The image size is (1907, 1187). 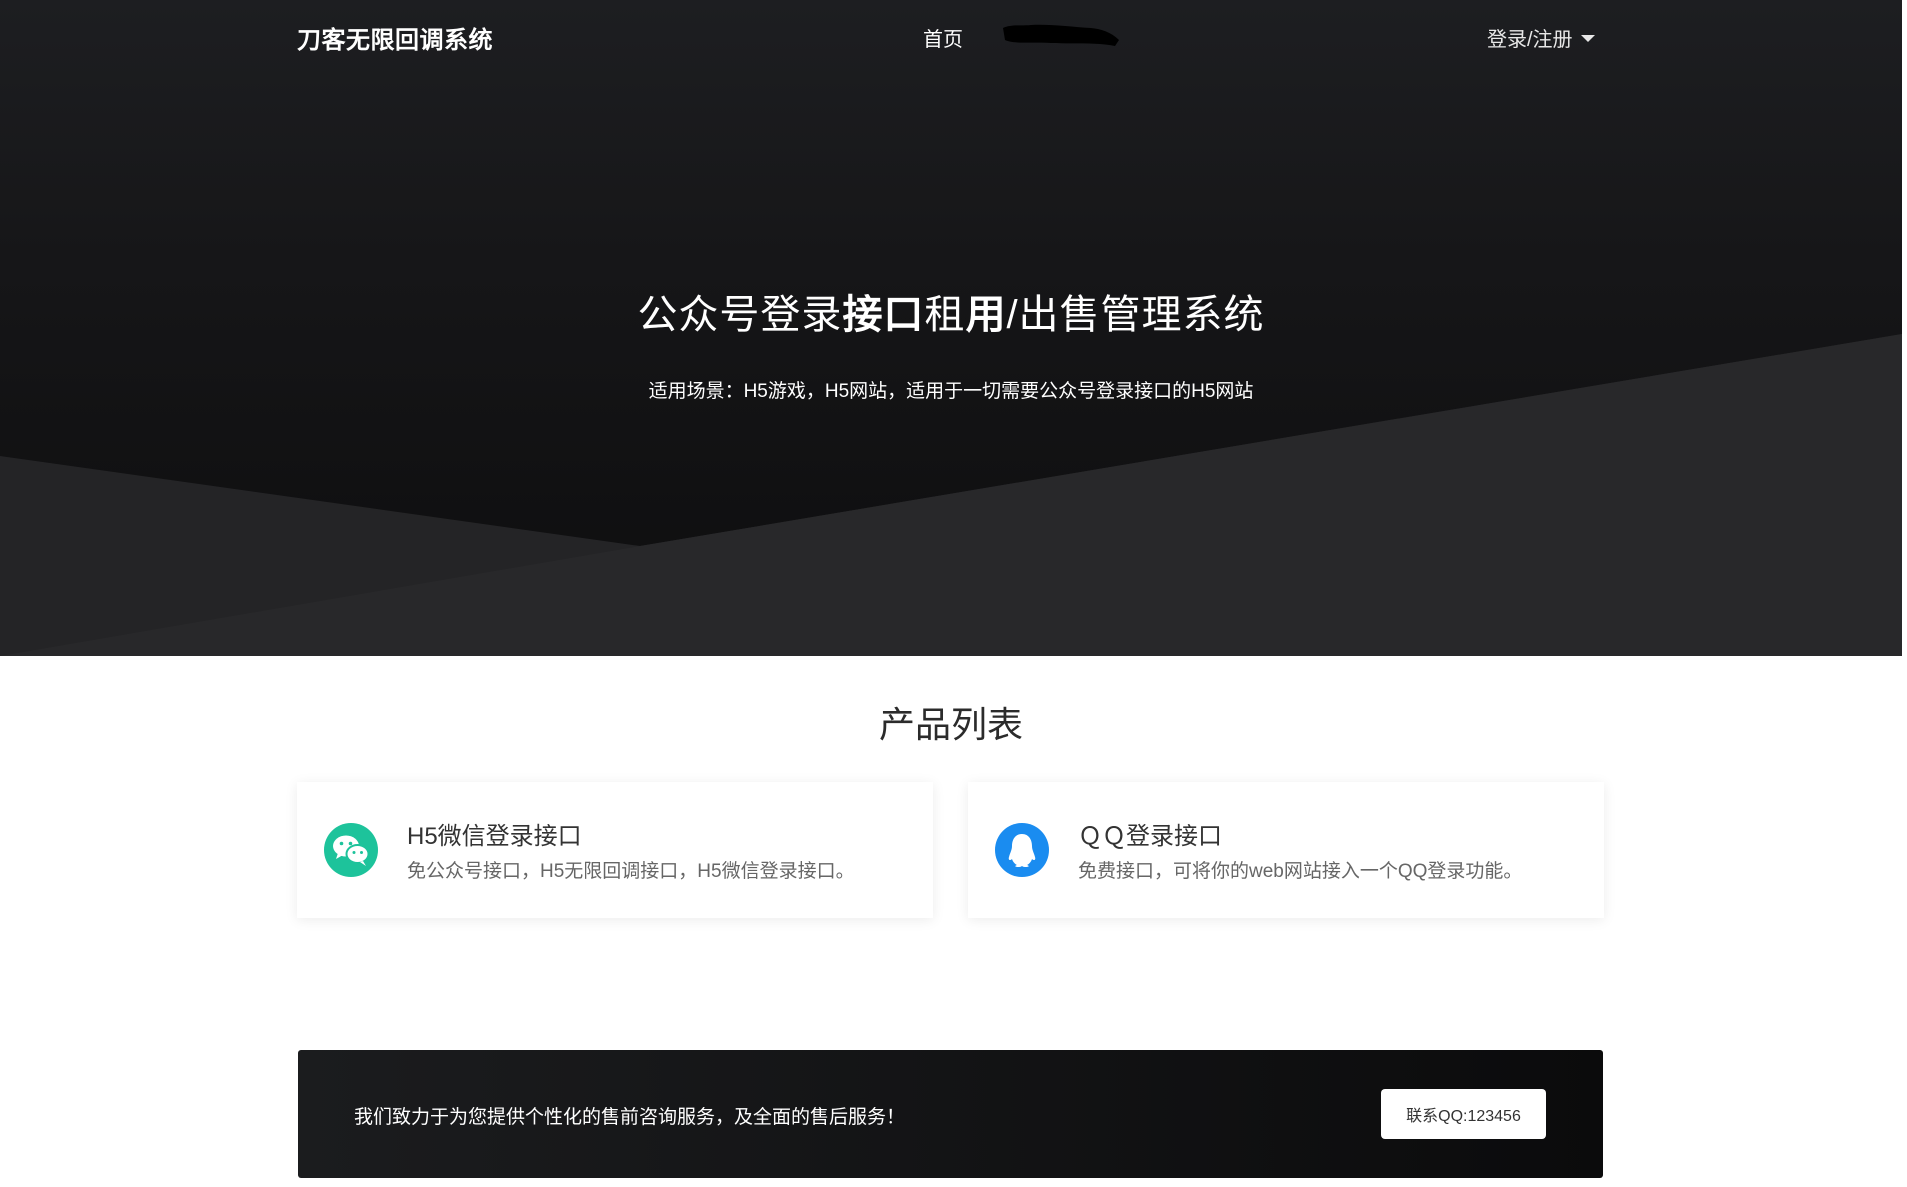 What do you see at coordinates (883, 315) in the screenshot?
I see `hero-title-bold1: 接口` at bounding box center [883, 315].